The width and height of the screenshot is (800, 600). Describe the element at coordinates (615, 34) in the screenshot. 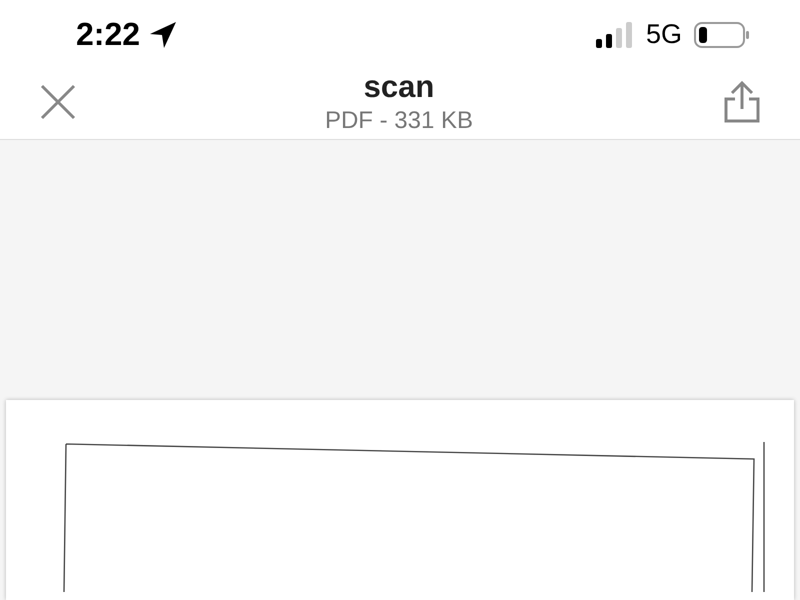

I see `signal-icon` at that location.